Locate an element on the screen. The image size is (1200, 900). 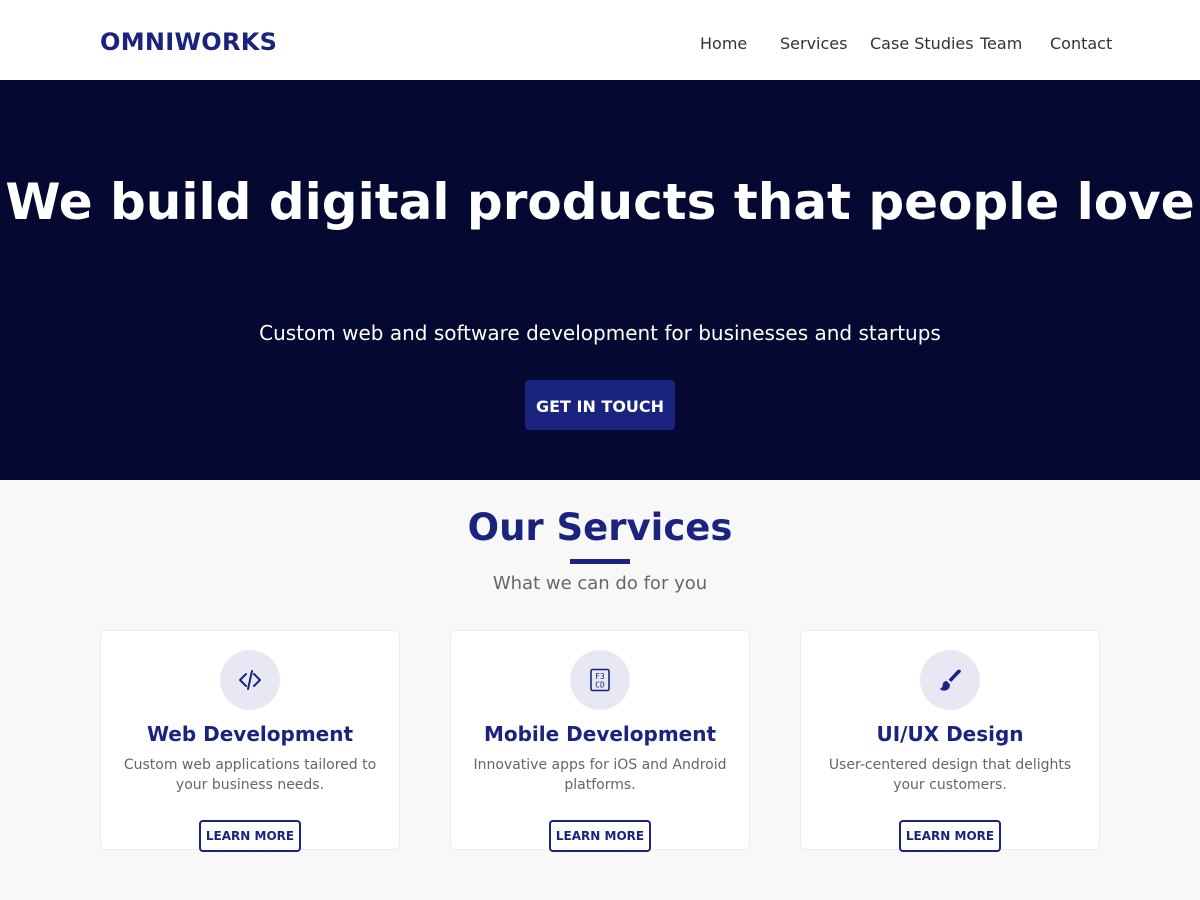
get-in-touch-button: GET IN TOUCH is located at coordinates (600, 405).